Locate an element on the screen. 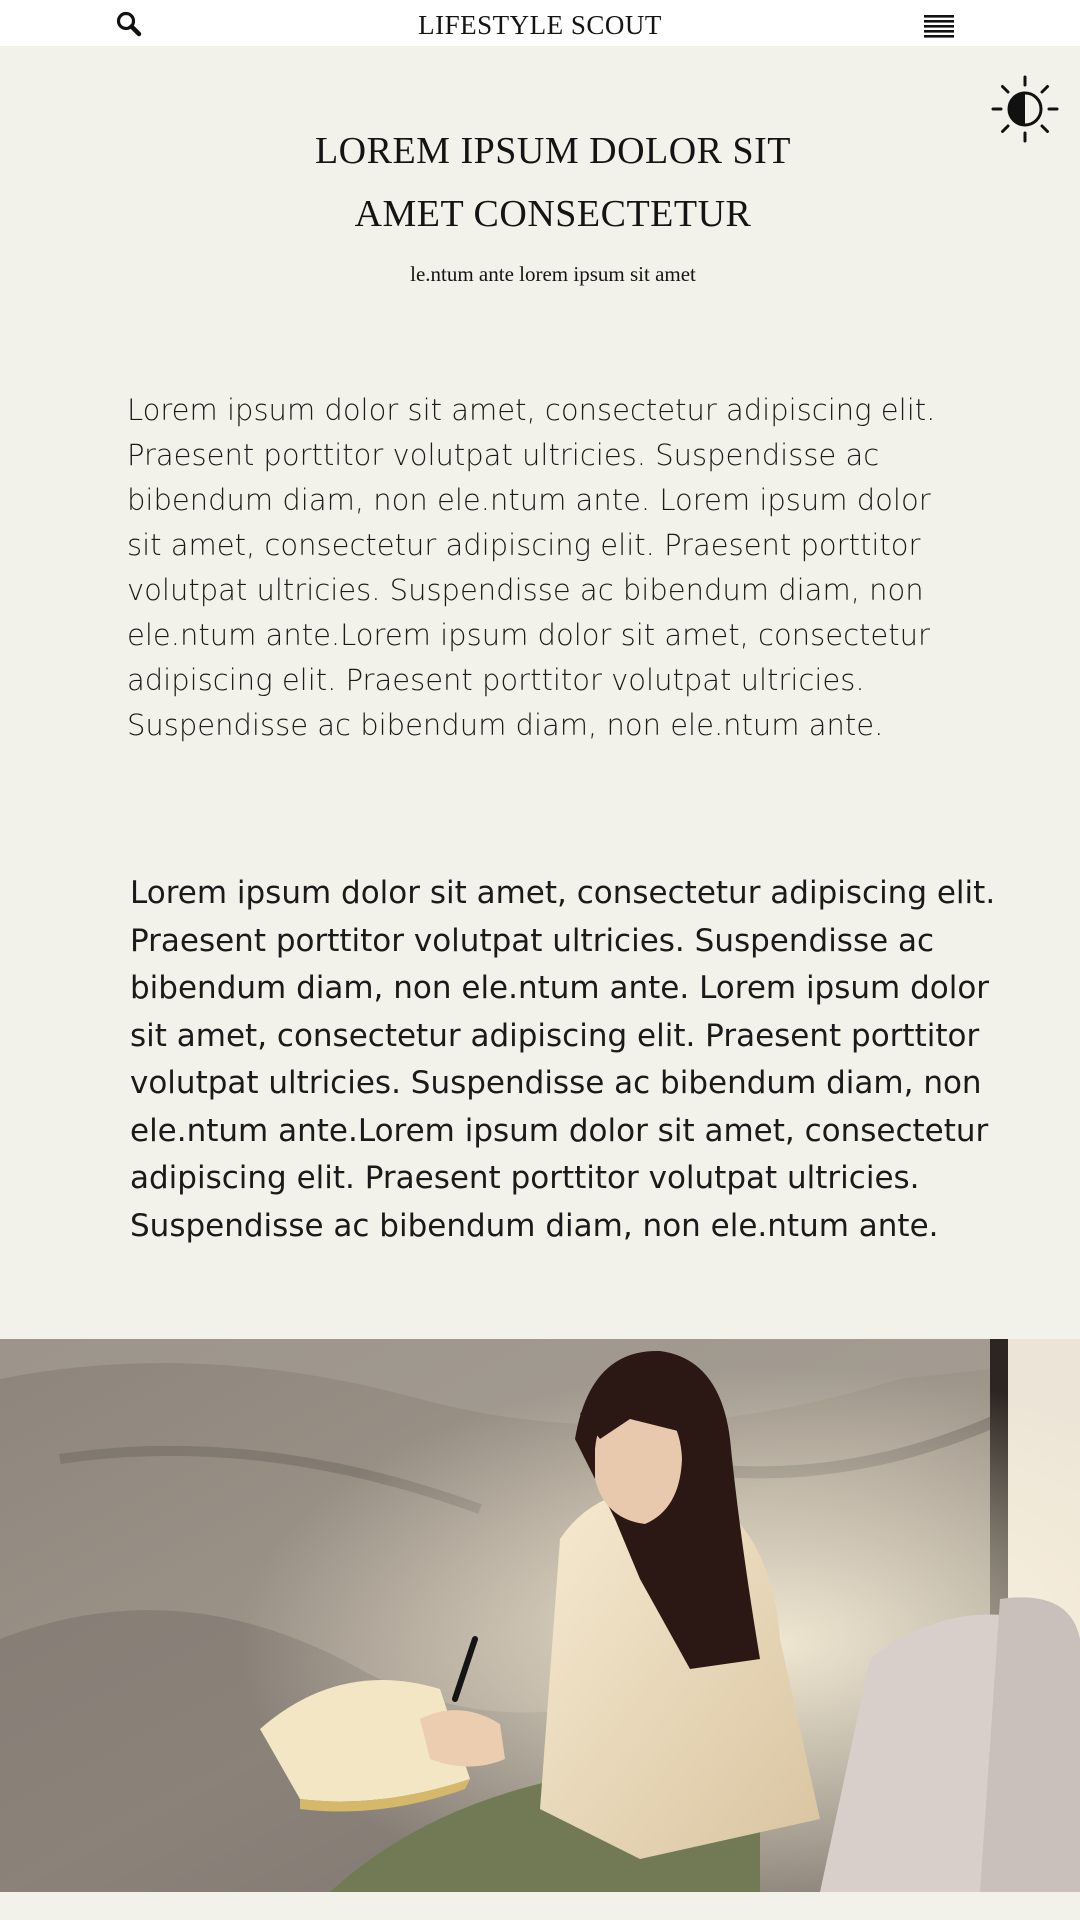 Image resolution: width=1080 pixels, height=1920 pixels. page-title: LOREM IPSUM DOLOR SIT AMET CONSECTETUR is located at coordinates (553, 183).